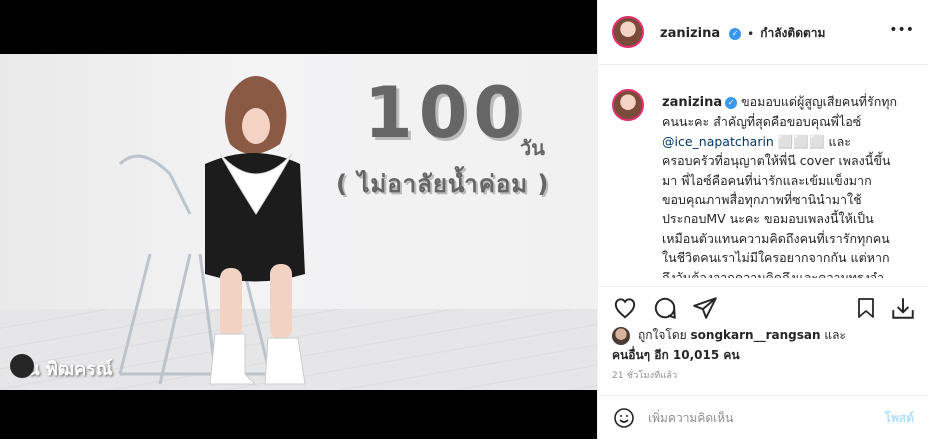  What do you see at coordinates (644, 375) in the screenshot?
I see `post-time-ago: 21 ชั่วโมงที่แล้ว` at bounding box center [644, 375].